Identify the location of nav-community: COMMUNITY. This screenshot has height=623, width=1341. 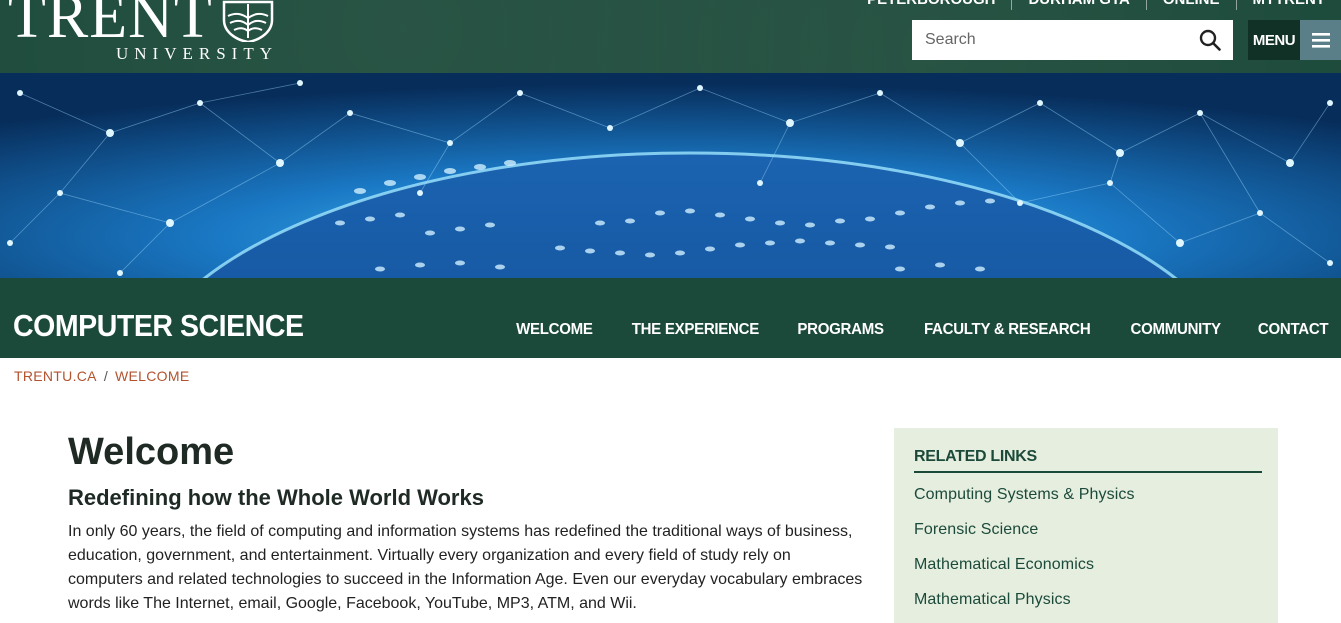
(1170, 330).